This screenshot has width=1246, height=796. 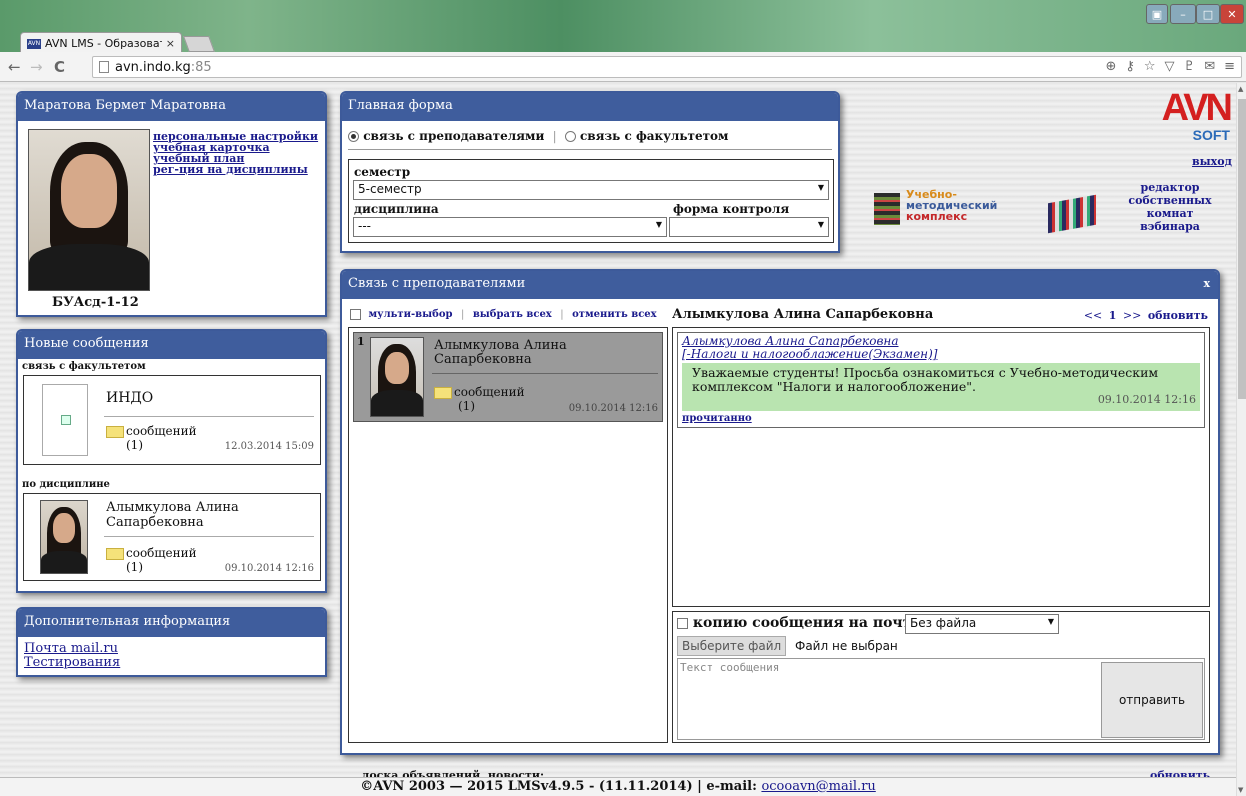 I want to click on umk-text-3: комплекс, so click(x=937, y=216).